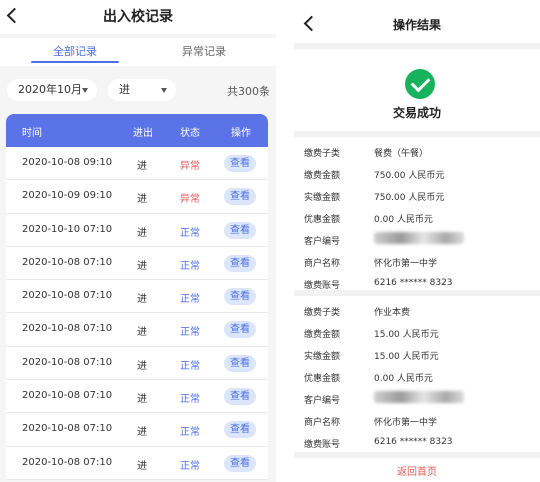 This screenshot has width=540, height=482. What do you see at coordinates (75, 51) in the screenshot?
I see `tab-all-records: 全部记录` at bounding box center [75, 51].